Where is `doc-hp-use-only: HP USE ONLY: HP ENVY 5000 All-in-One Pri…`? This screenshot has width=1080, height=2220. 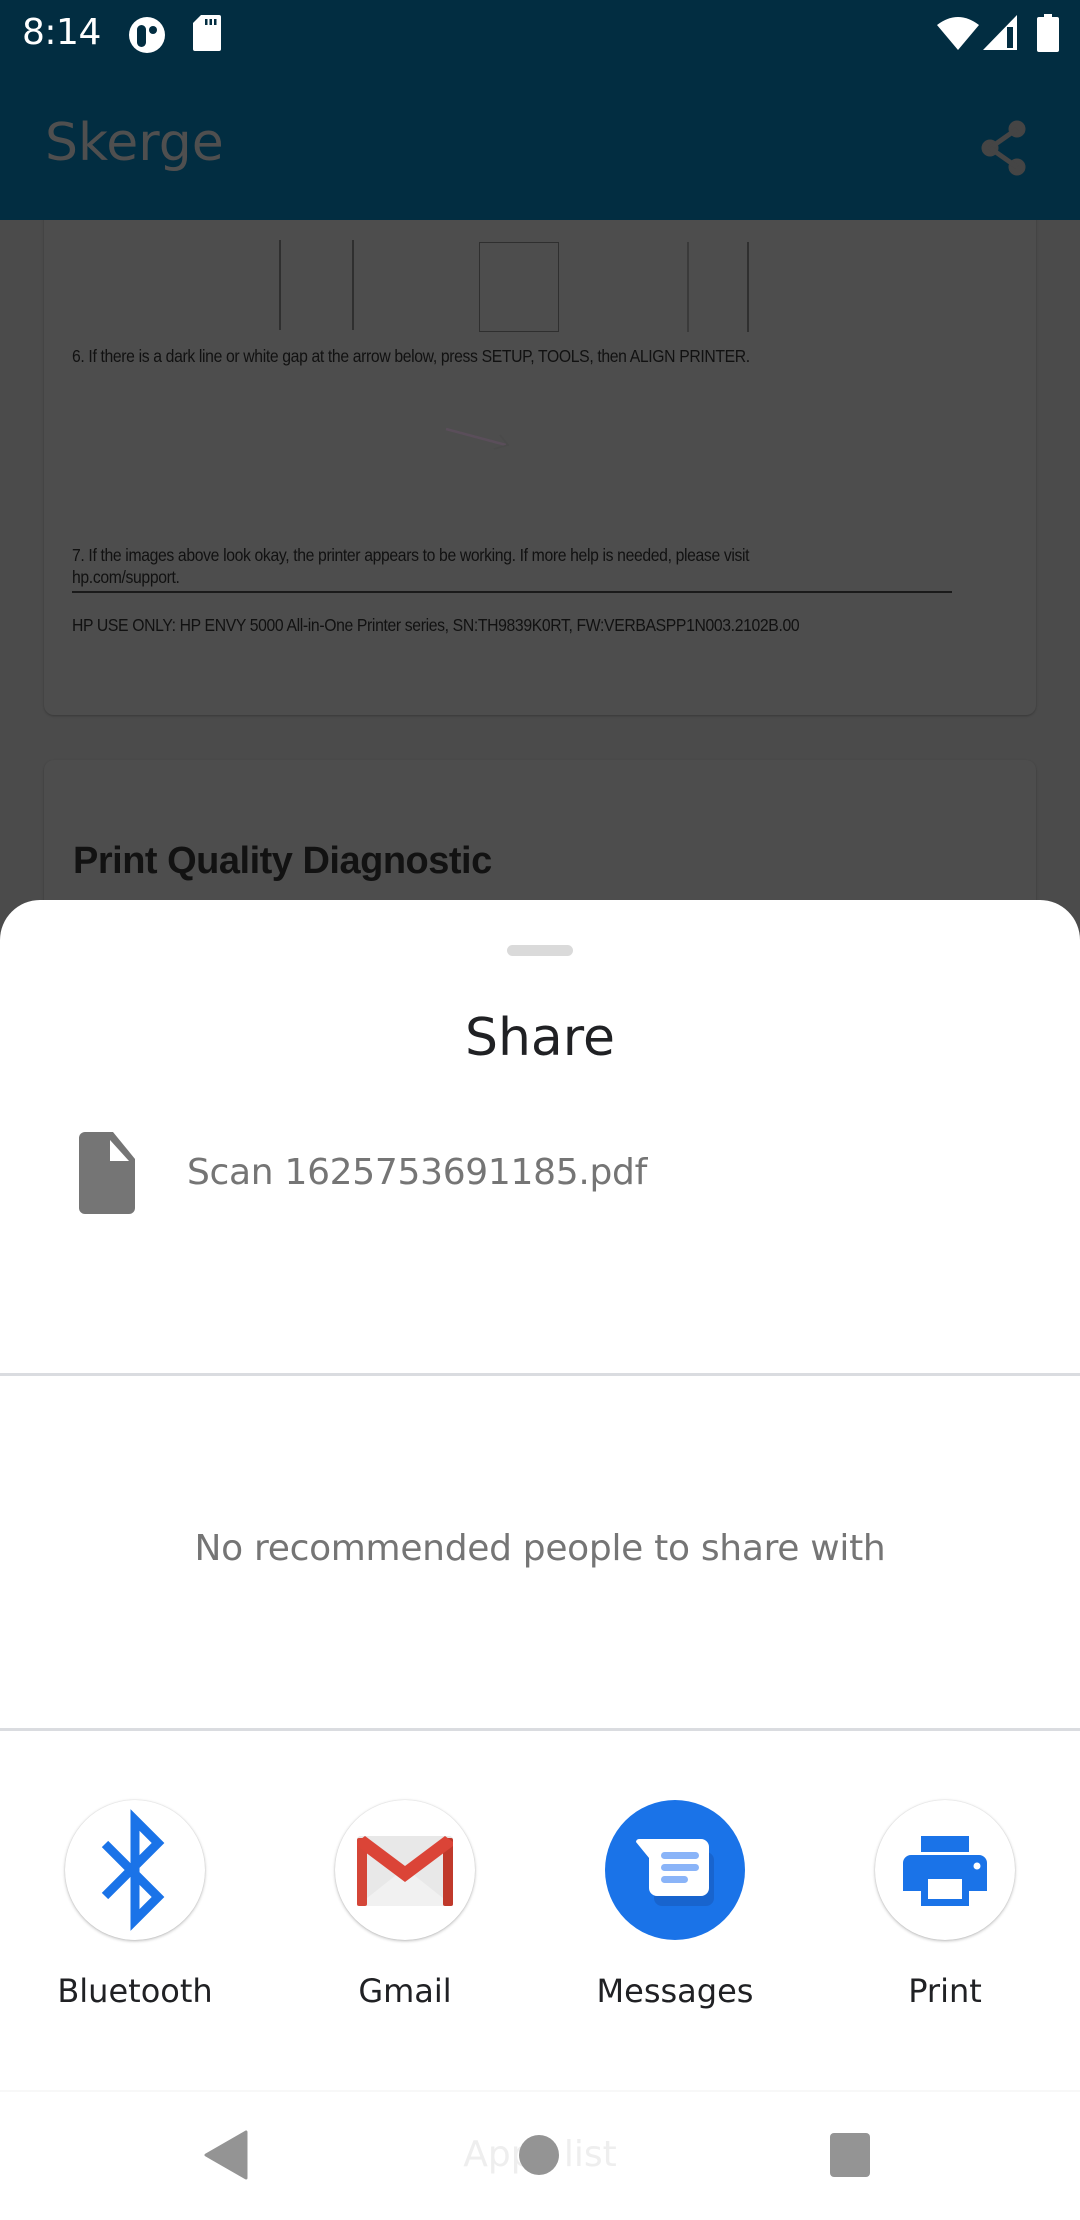
doc-hp-use-only: HP USE ONLY: HP ENVY 5000 All-in-One Pri… is located at coordinates (436, 625).